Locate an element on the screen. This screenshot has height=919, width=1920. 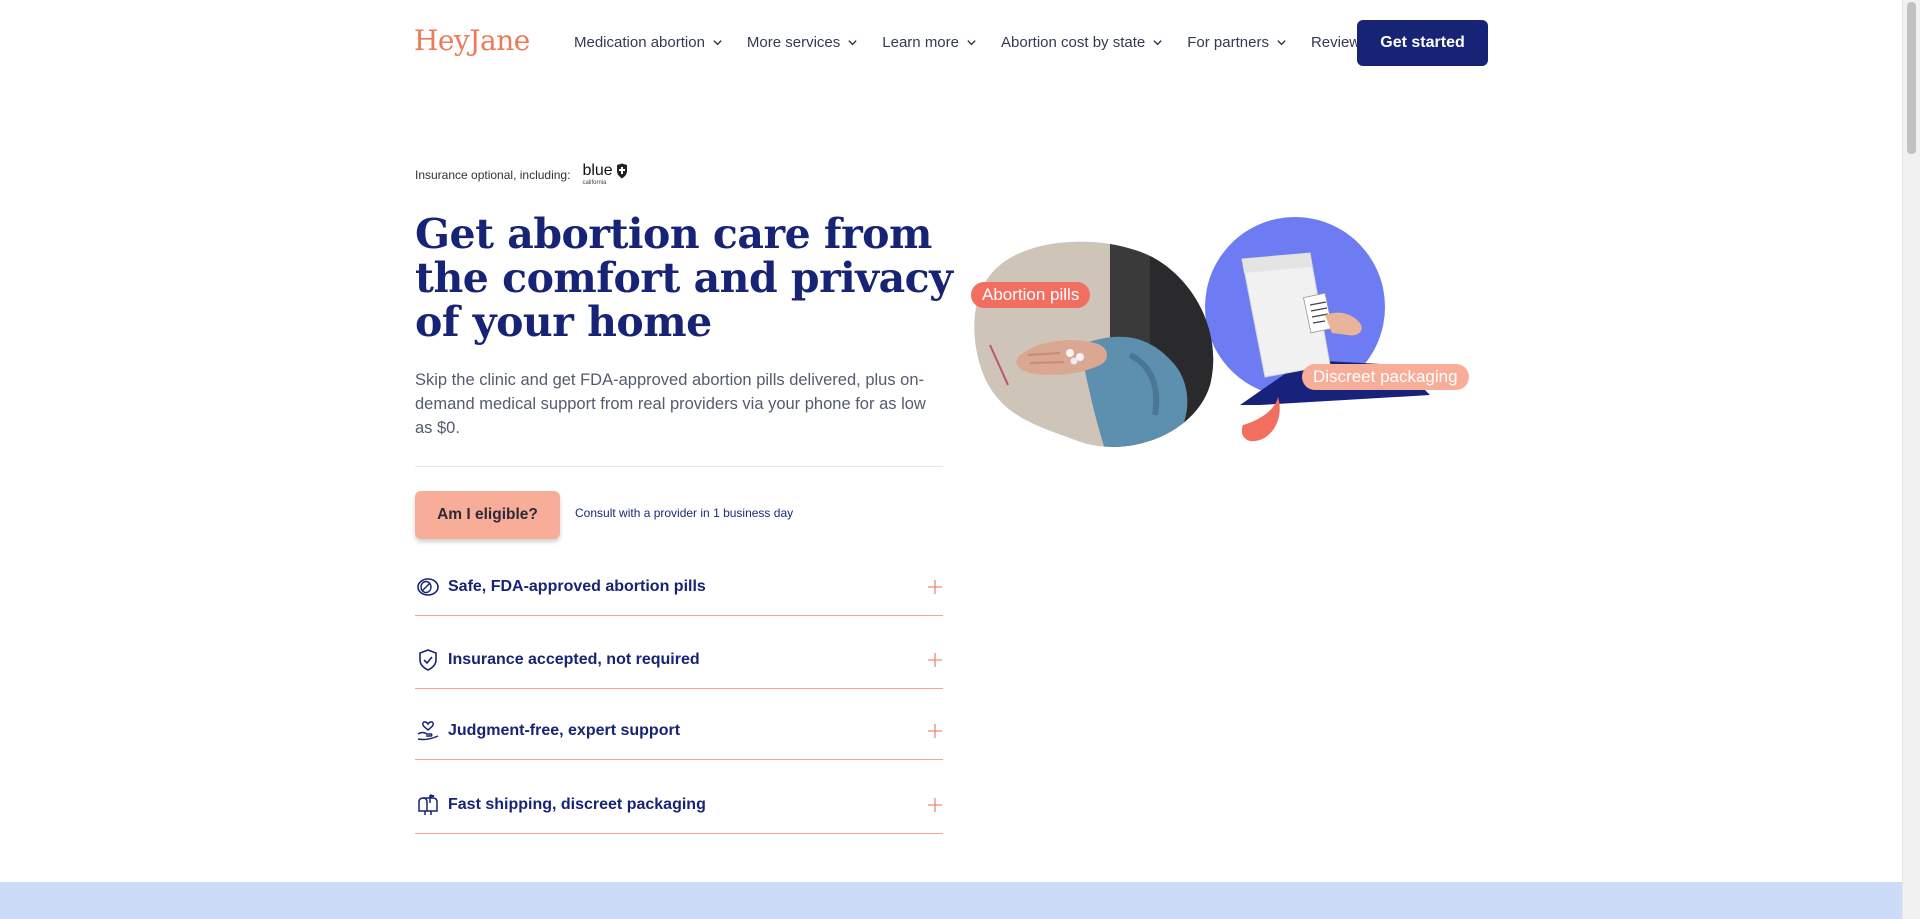
insurance-text: Insurance optional, including: is located at coordinates (493, 174).